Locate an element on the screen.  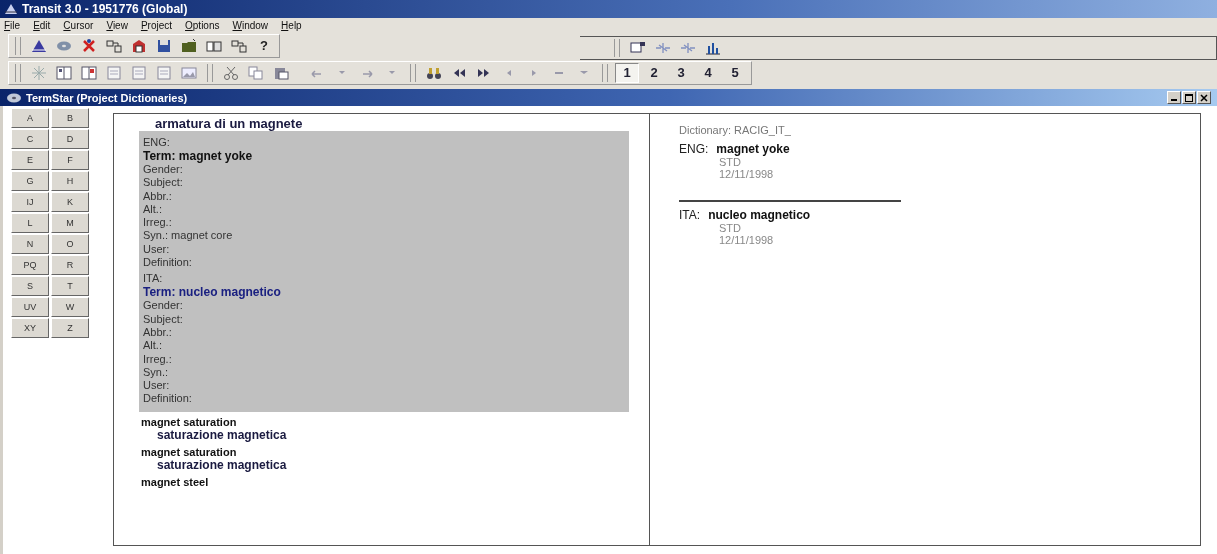
field-label: Syn.: magnet core is located at coordinates (188, 236).